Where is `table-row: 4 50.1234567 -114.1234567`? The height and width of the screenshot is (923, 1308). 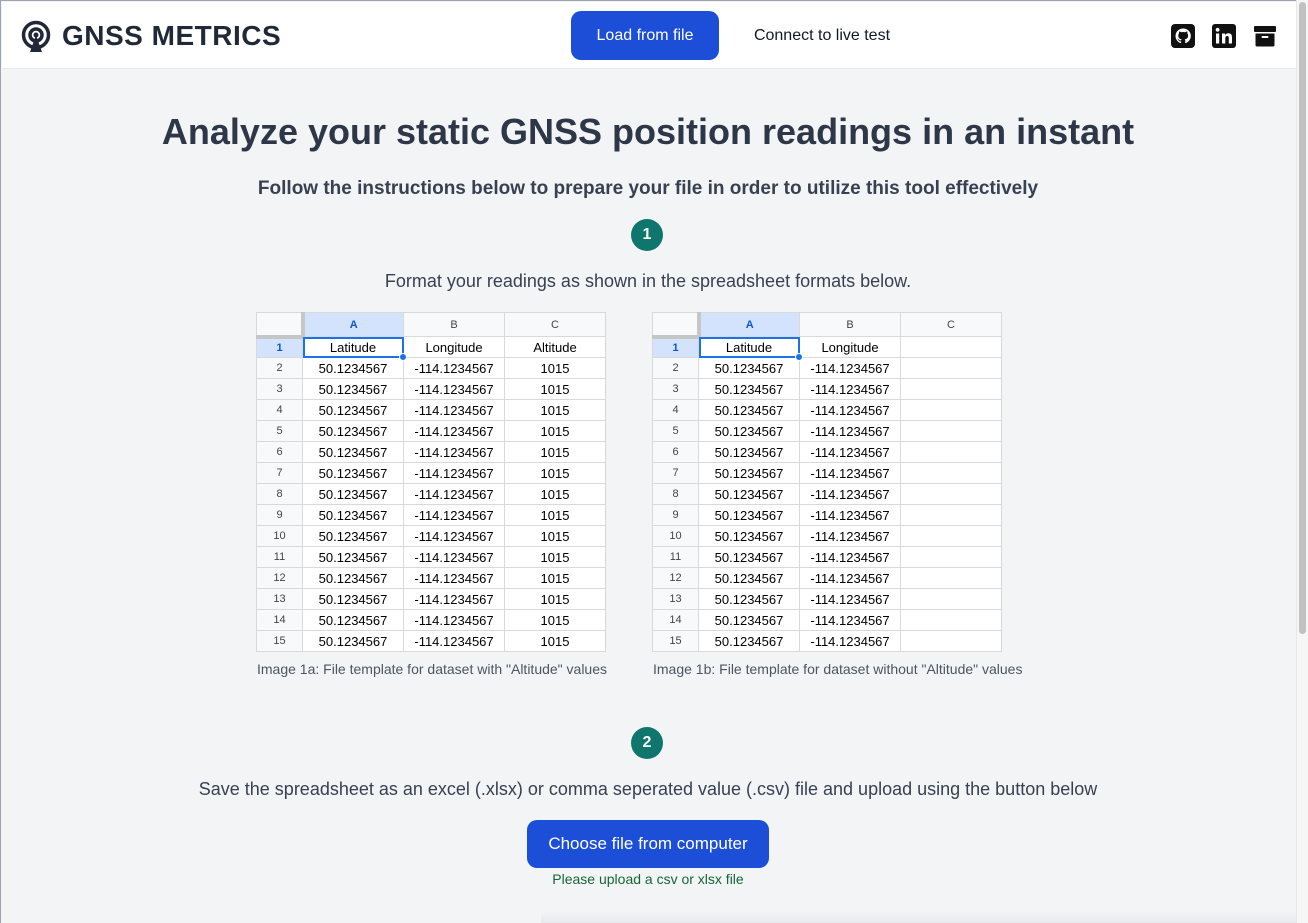
table-row: 4 50.1234567 -114.1234567 is located at coordinates (827, 410).